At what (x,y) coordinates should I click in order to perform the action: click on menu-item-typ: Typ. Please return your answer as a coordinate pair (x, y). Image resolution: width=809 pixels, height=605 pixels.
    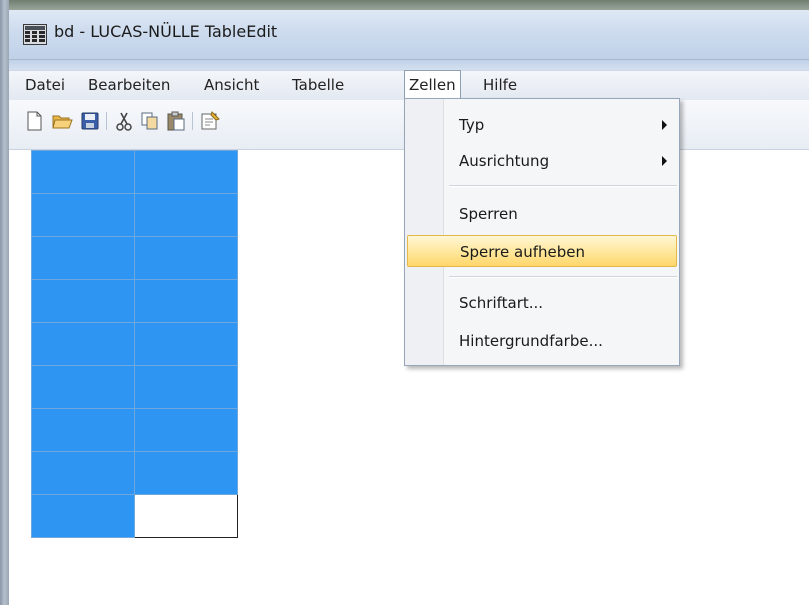
    Looking at the image, I should click on (542, 125).